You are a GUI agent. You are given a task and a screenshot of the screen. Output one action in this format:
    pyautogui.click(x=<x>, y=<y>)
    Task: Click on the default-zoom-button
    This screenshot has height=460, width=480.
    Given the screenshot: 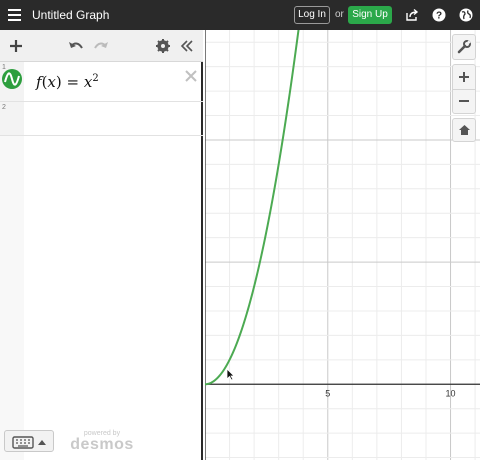 What is the action you would take?
    pyautogui.click(x=464, y=130)
    